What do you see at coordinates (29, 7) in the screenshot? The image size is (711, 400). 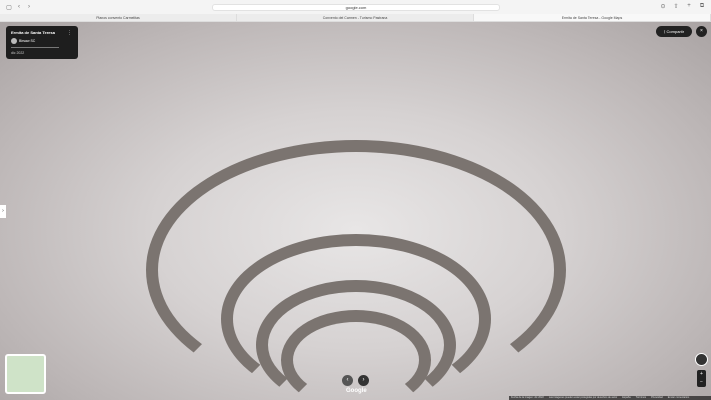 I see `forward-icon: ›` at bounding box center [29, 7].